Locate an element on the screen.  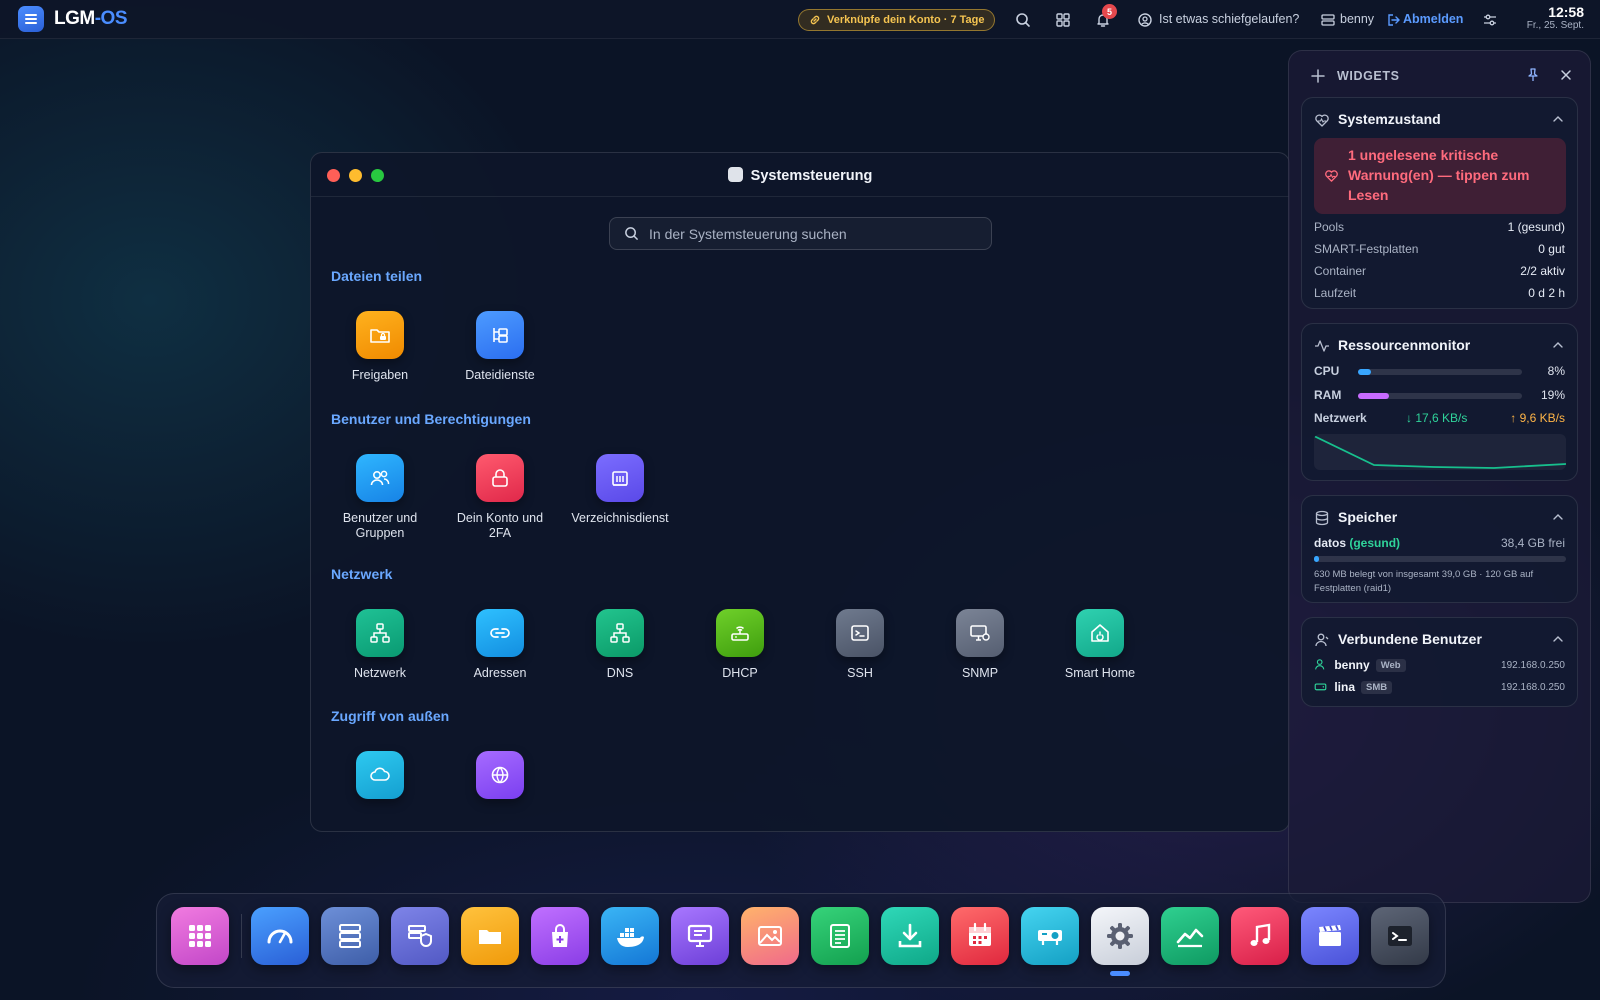
active-app-indicator is located at coordinates (1120, 973).